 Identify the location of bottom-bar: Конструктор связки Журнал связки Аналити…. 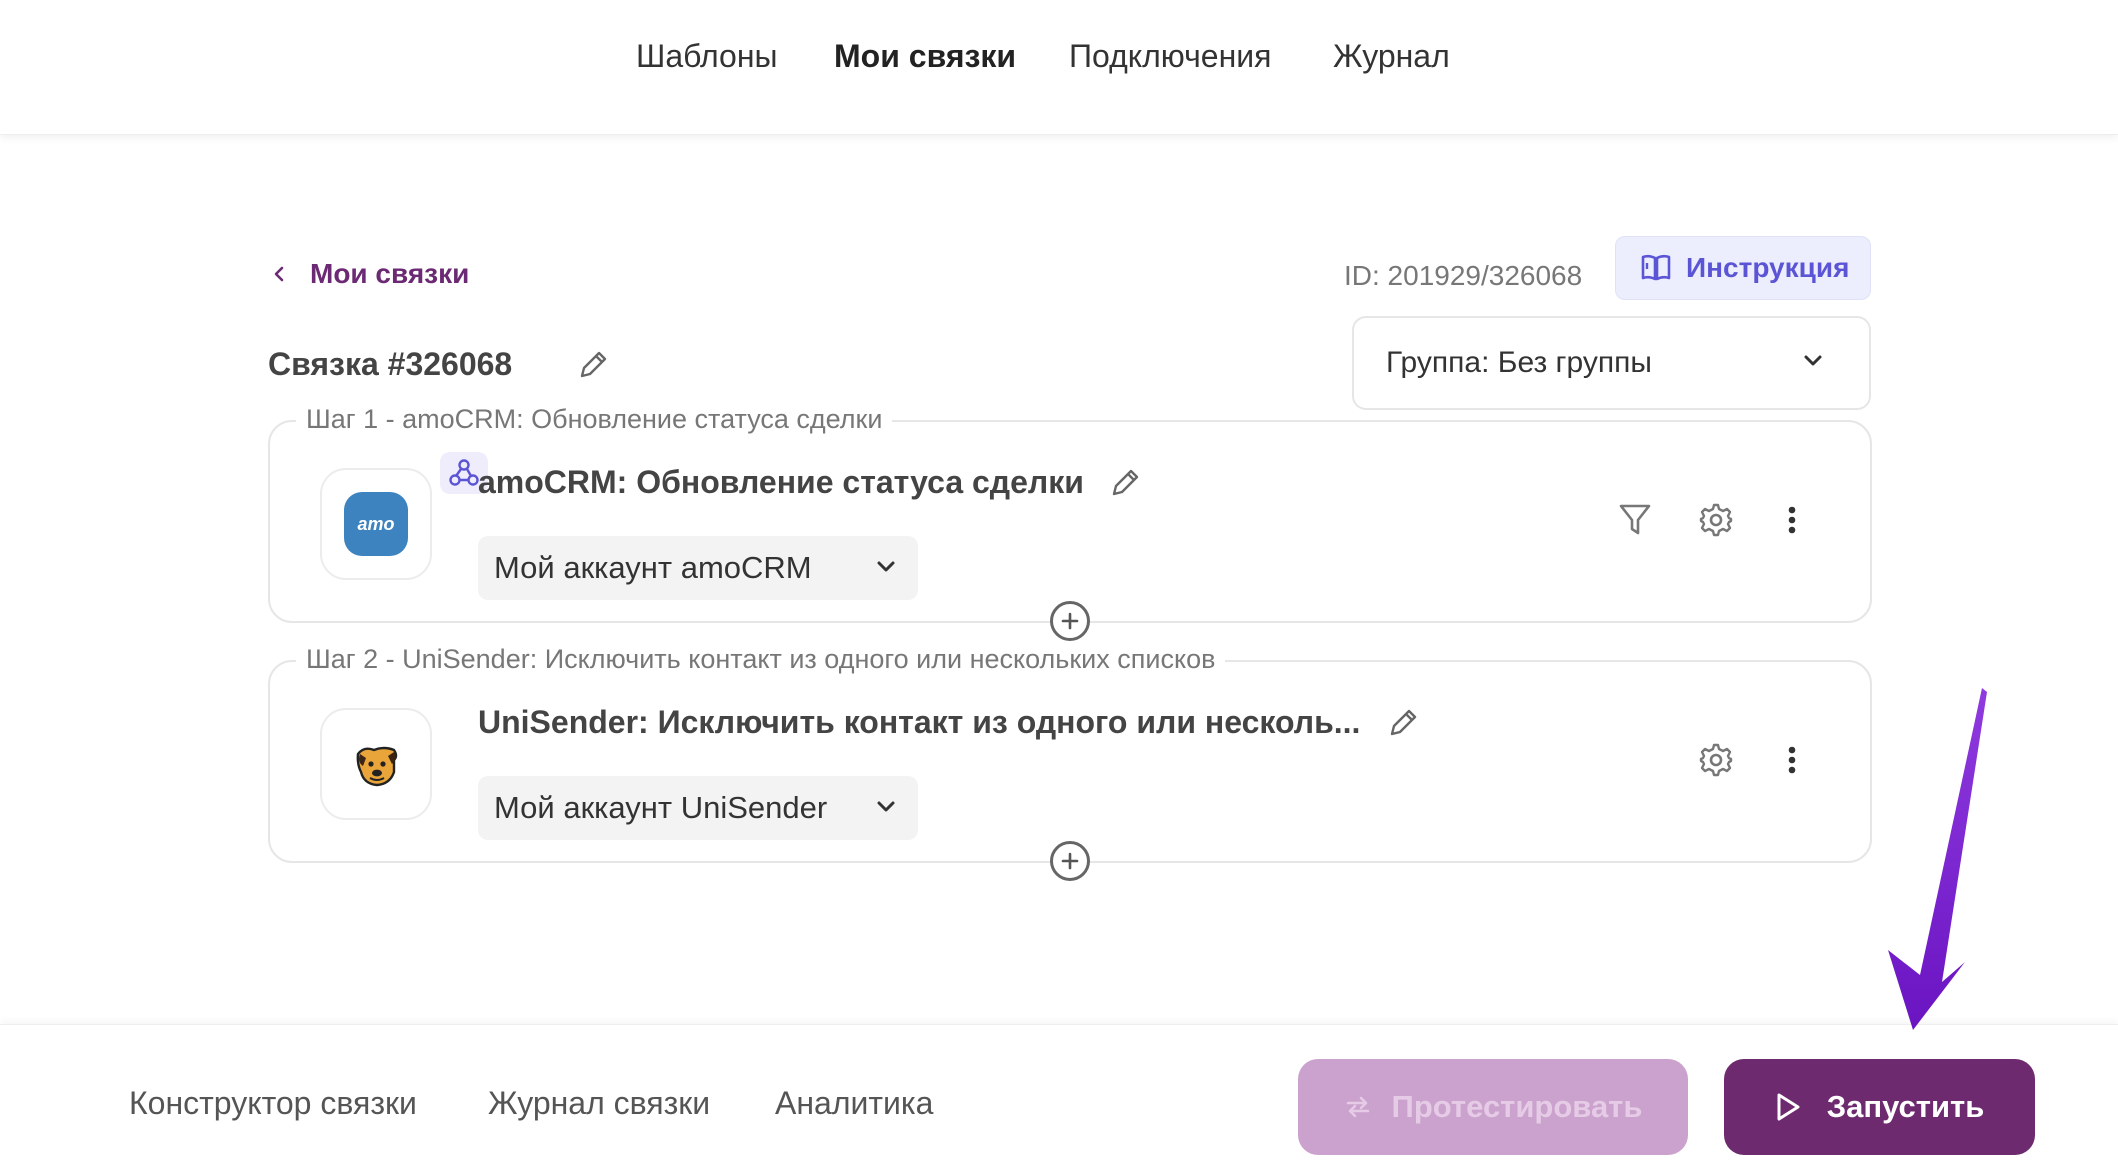
(1059, 1095).